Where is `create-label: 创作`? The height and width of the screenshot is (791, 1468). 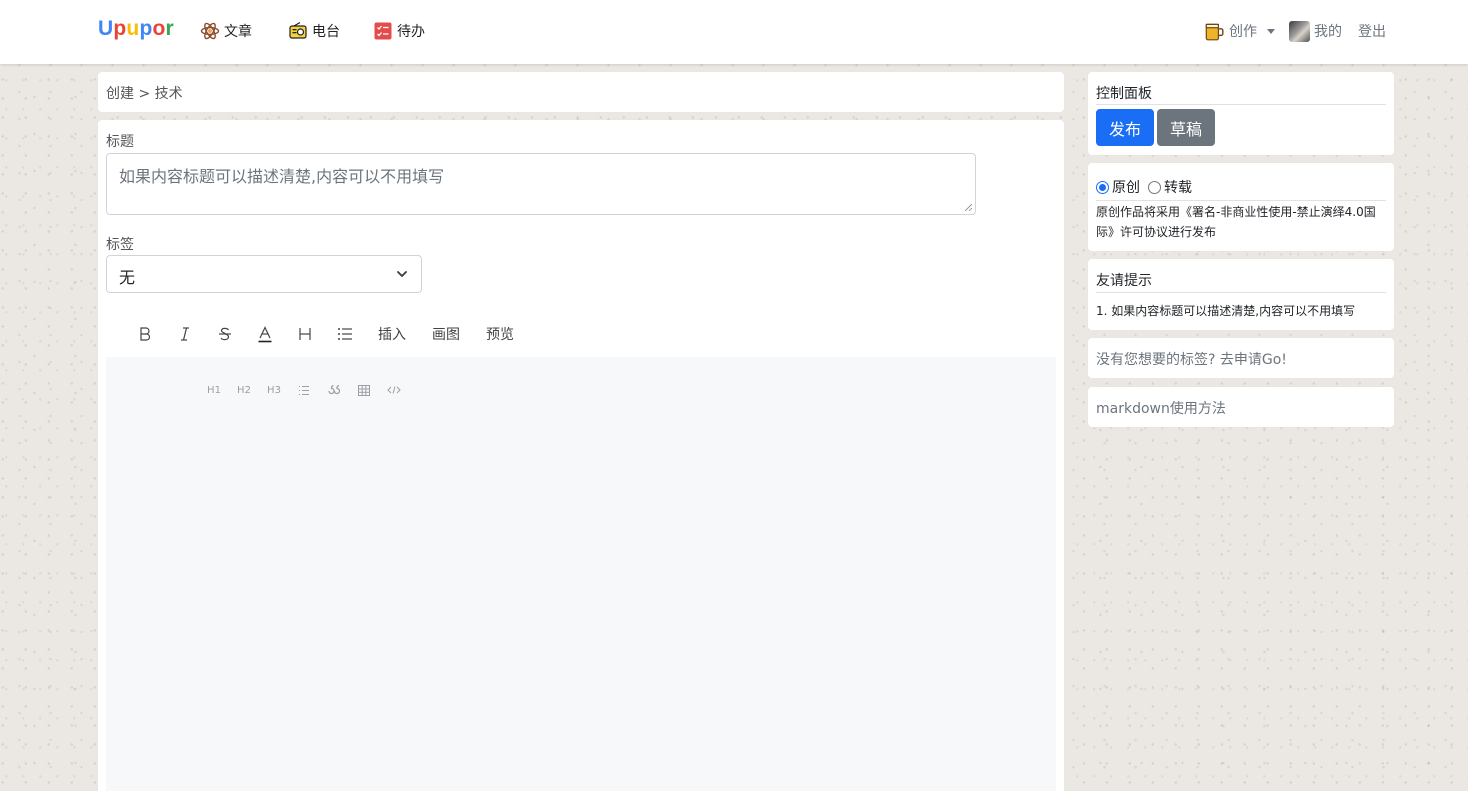
create-label: 创作 is located at coordinates (1243, 32).